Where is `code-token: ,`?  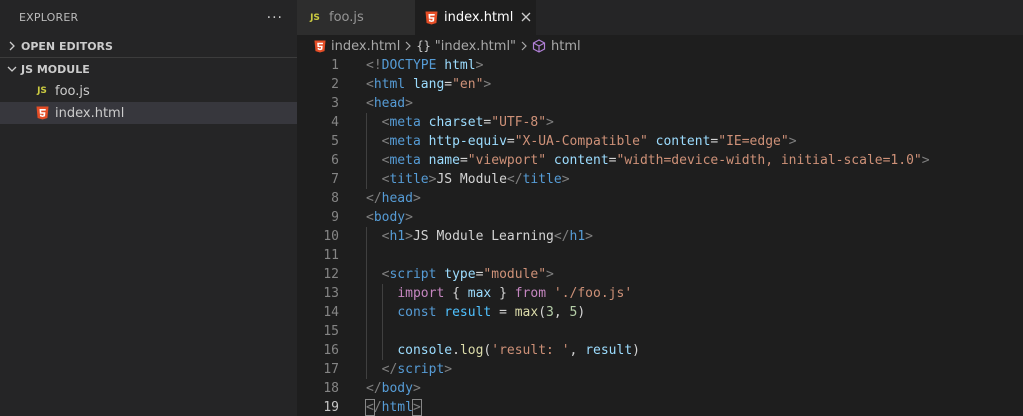
code-token: , is located at coordinates (577, 350).